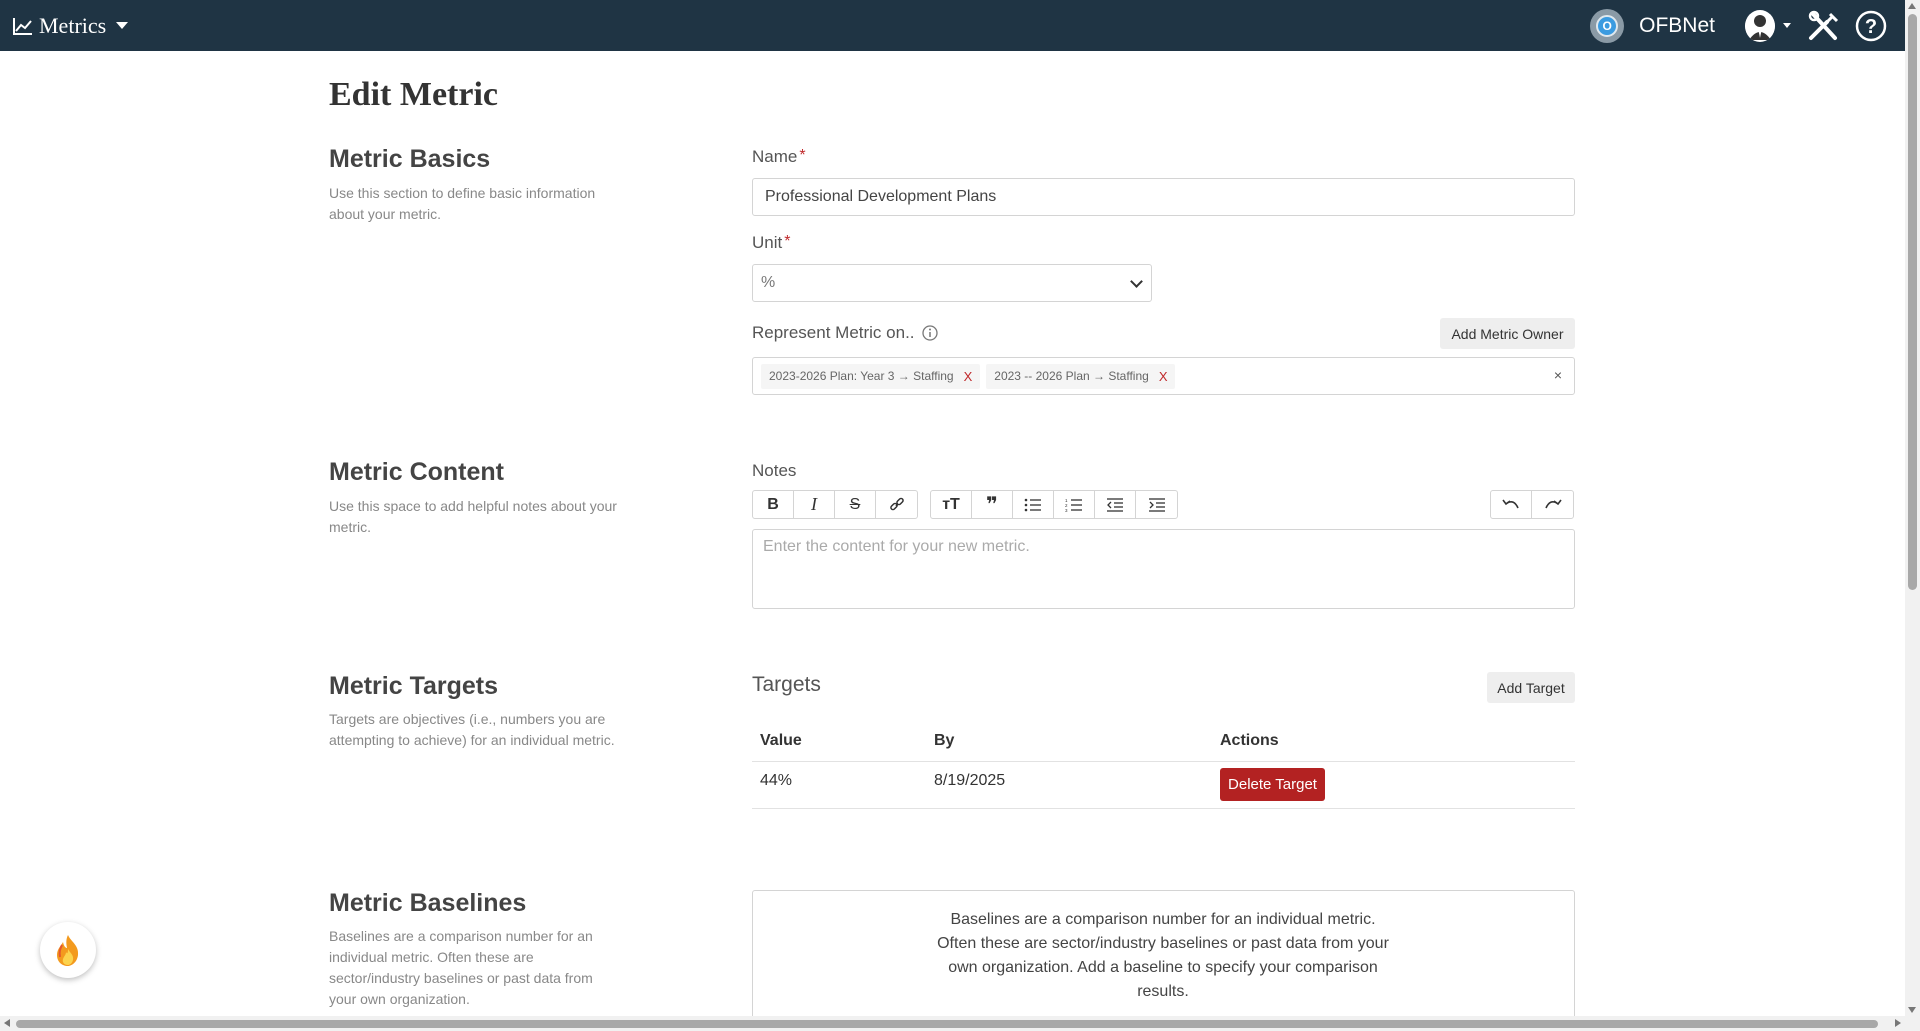 Image resolution: width=1920 pixels, height=1031 pixels. Describe the element at coordinates (952, 25) in the screenshot. I see `top-navbar: Metrics O OFBNet ?` at that location.